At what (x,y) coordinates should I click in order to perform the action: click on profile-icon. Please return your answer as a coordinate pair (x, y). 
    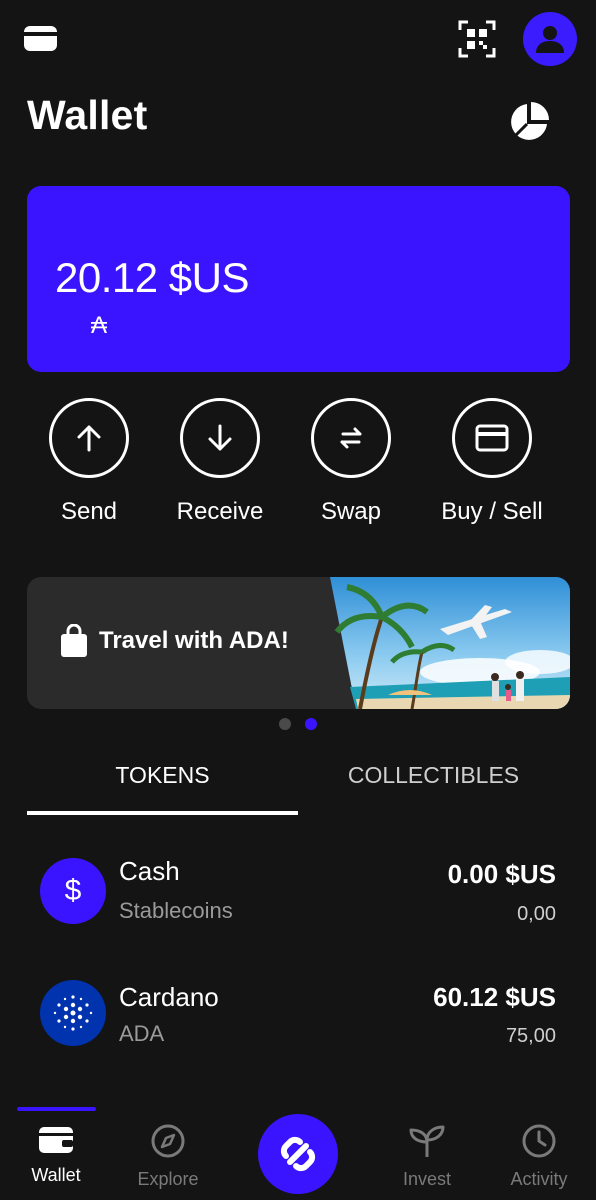
    Looking at the image, I should click on (550, 39).